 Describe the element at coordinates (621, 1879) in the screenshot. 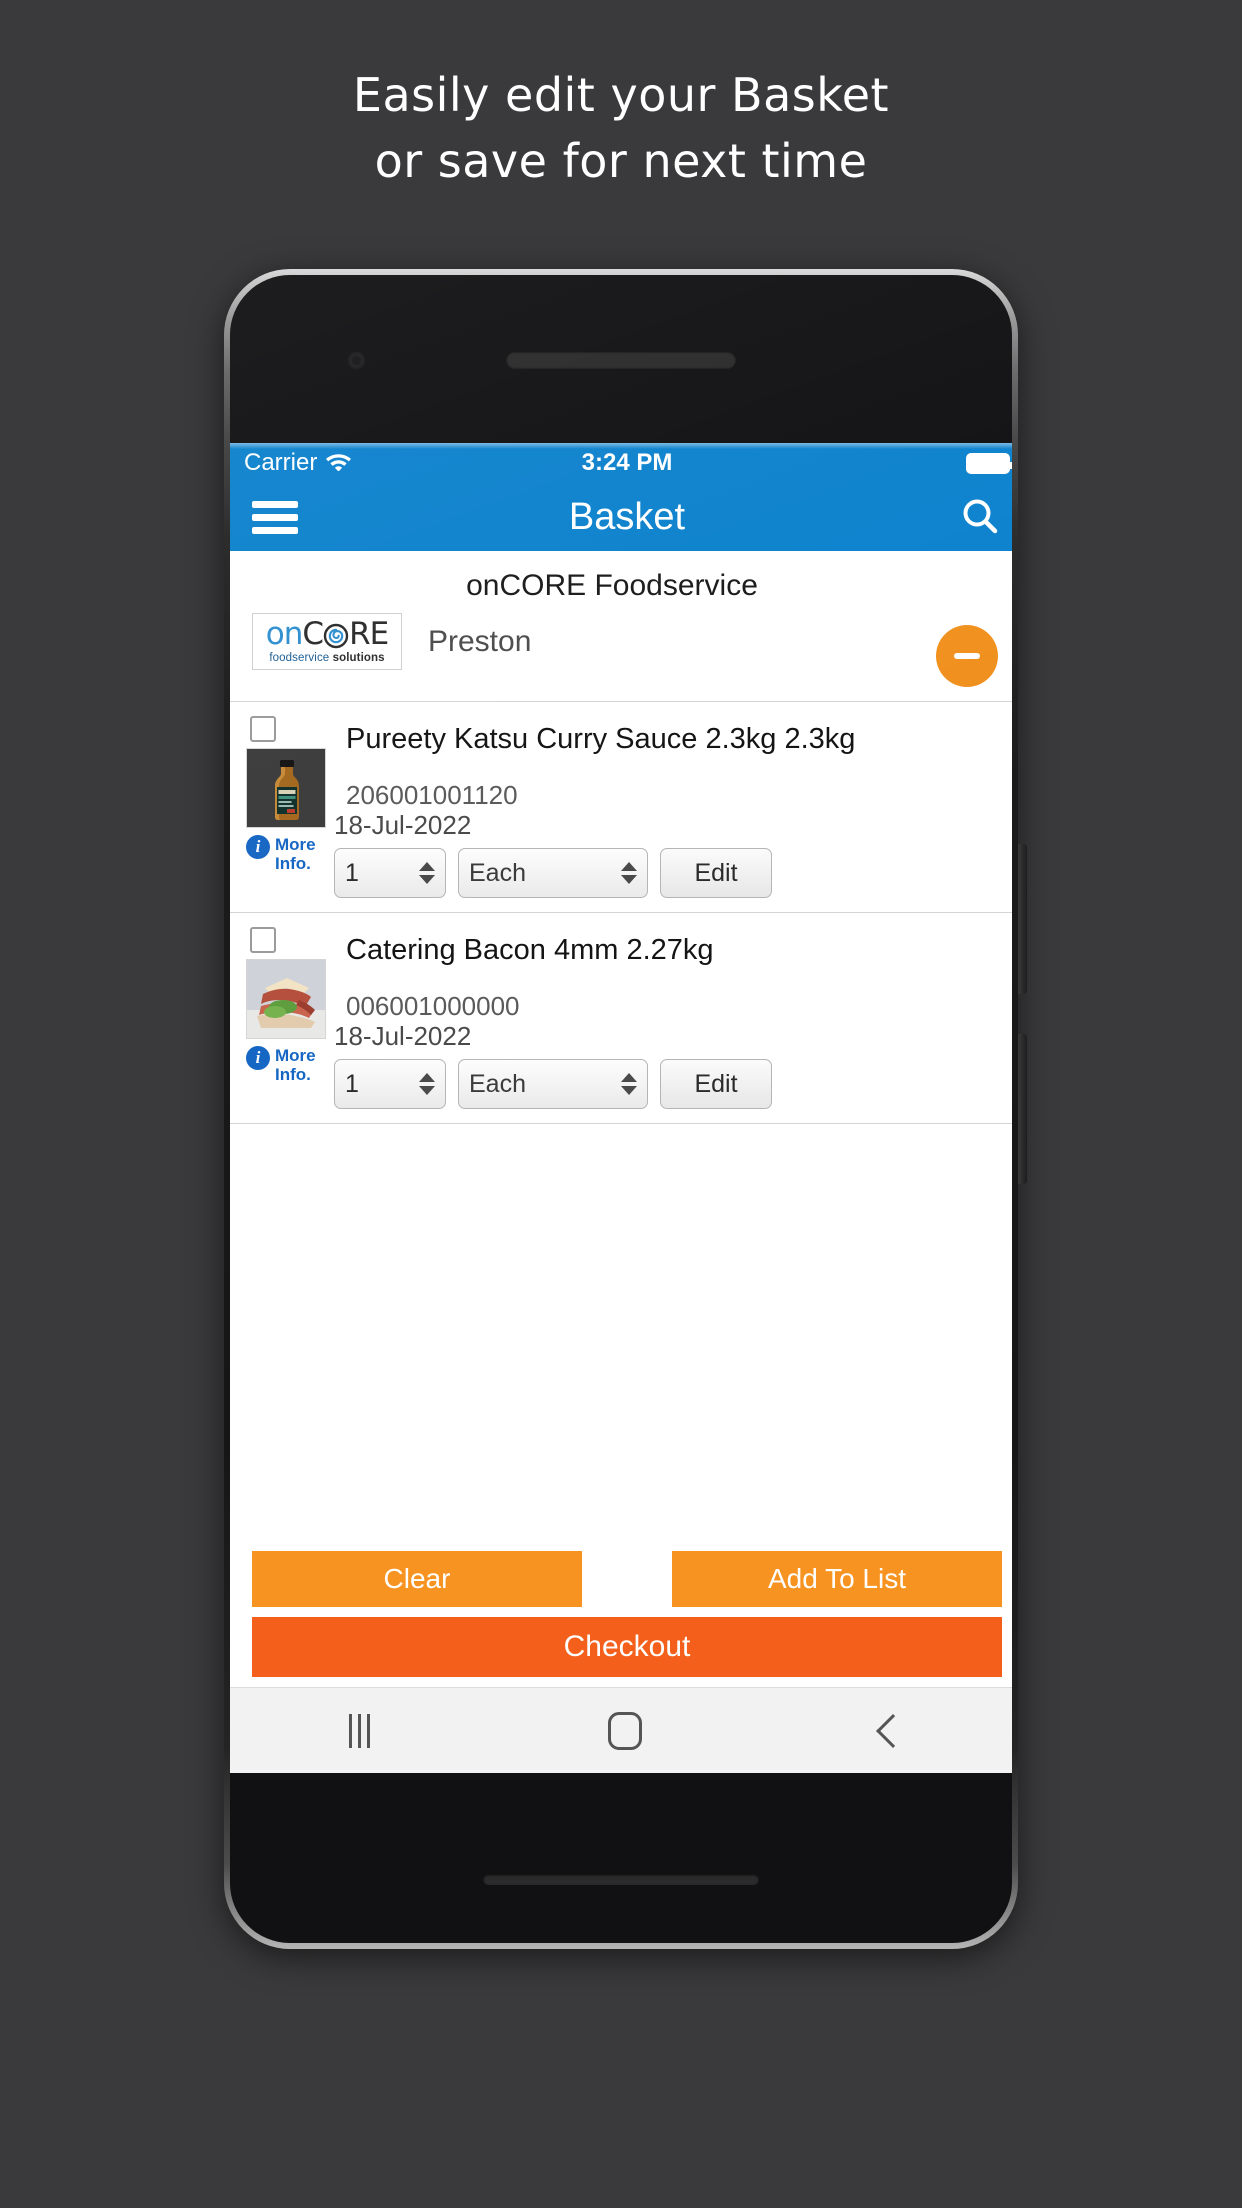

I see `home-button` at that location.